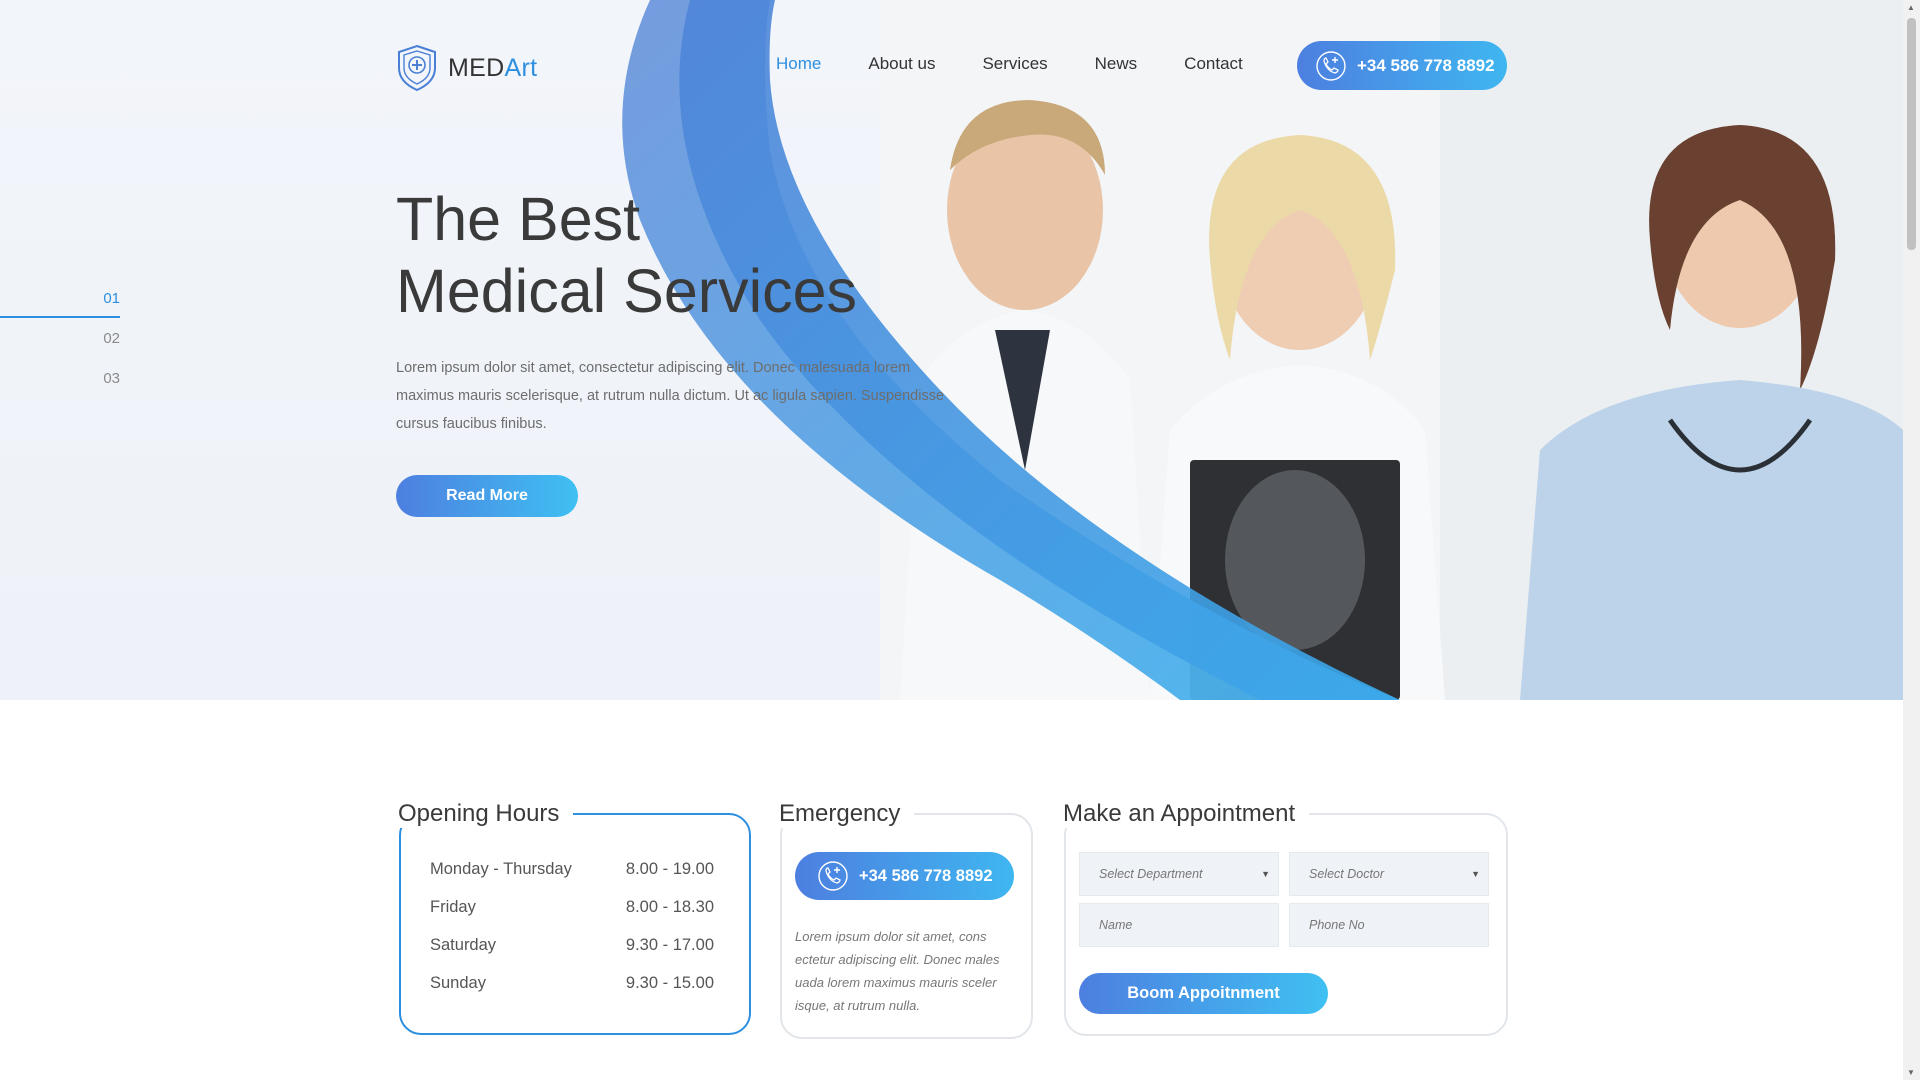 This screenshot has width=1920, height=1080. What do you see at coordinates (458, 983) in the screenshot?
I see `hours-day: Sunday` at bounding box center [458, 983].